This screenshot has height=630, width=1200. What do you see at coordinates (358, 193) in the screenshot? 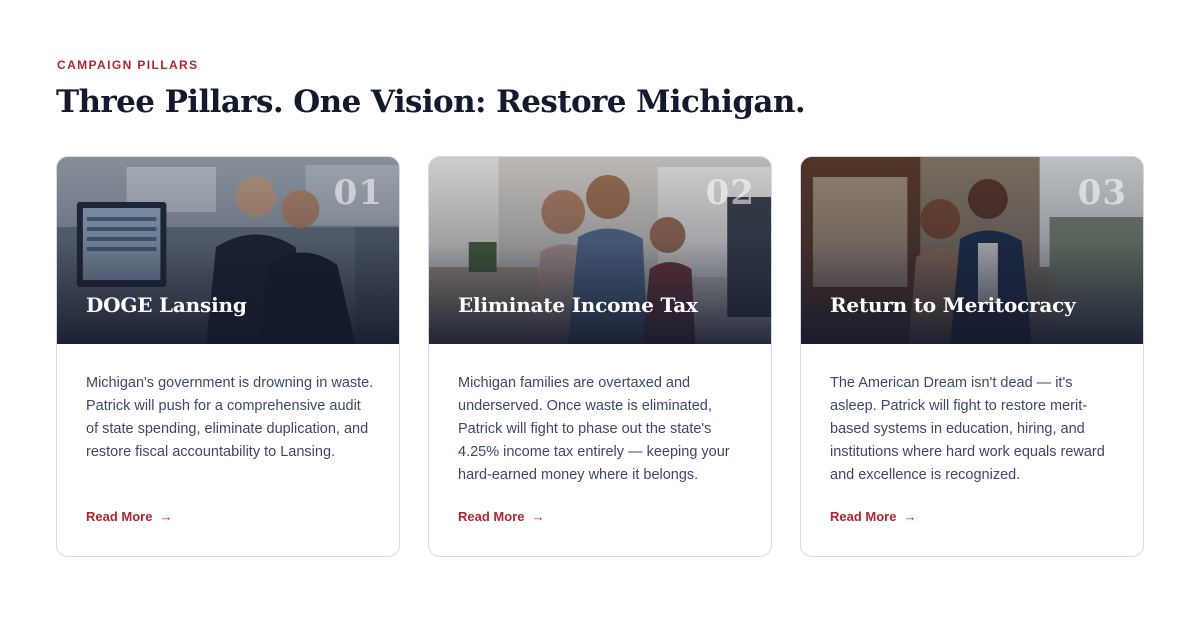
I see `pillar-number: 01` at bounding box center [358, 193].